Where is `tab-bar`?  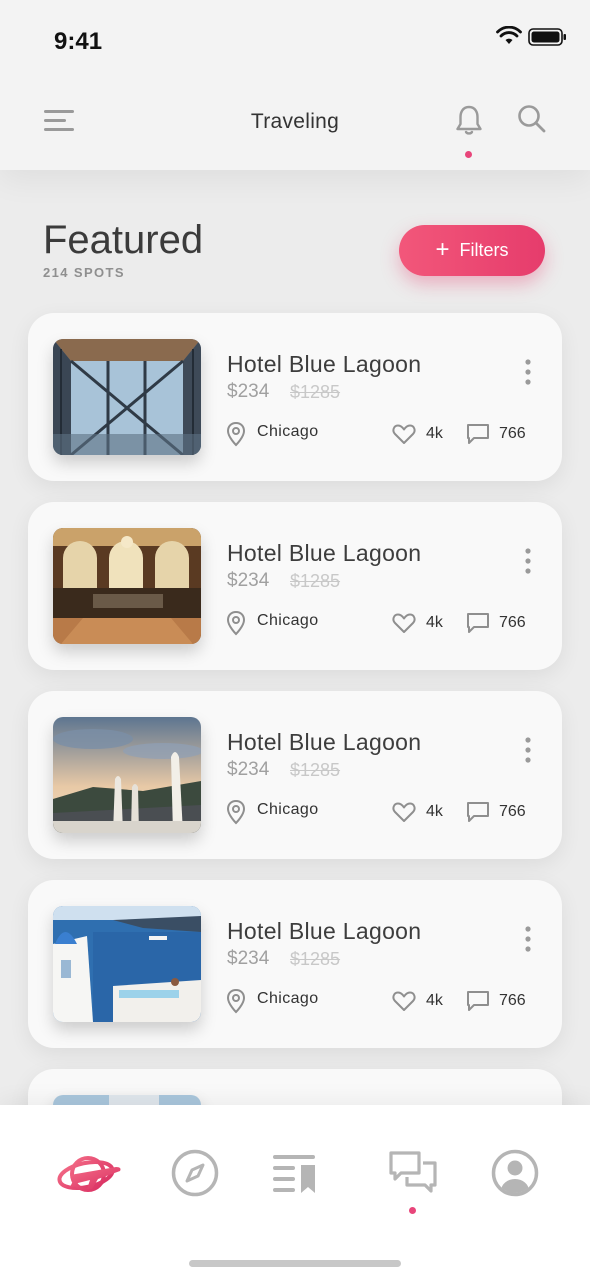
tab-bar is located at coordinates (295, 1192).